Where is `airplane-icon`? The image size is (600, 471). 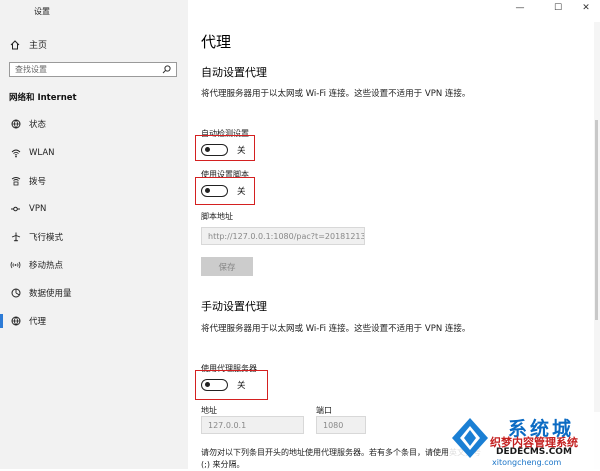 airplane-icon is located at coordinates (15, 237).